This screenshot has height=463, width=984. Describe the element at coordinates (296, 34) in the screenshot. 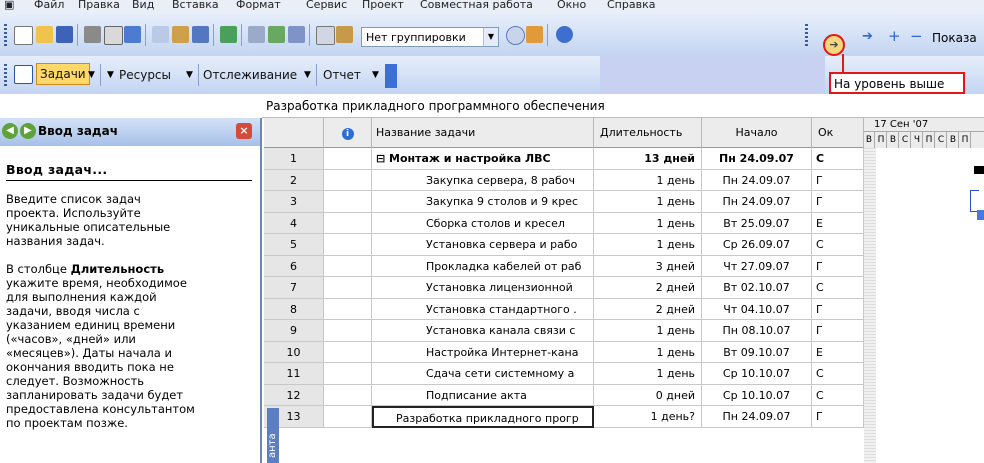

I see `split-task-icon` at that location.